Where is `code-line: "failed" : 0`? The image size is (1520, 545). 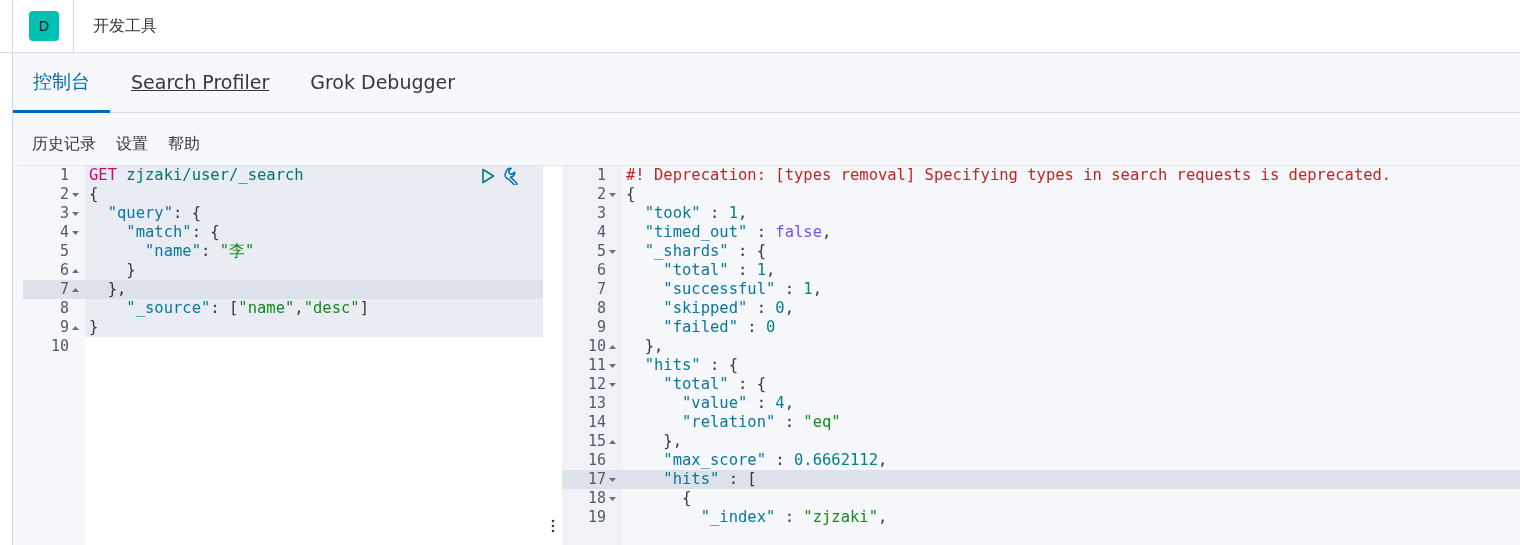 code-line: "failed" : 0 is located at coordinates (719, 327).